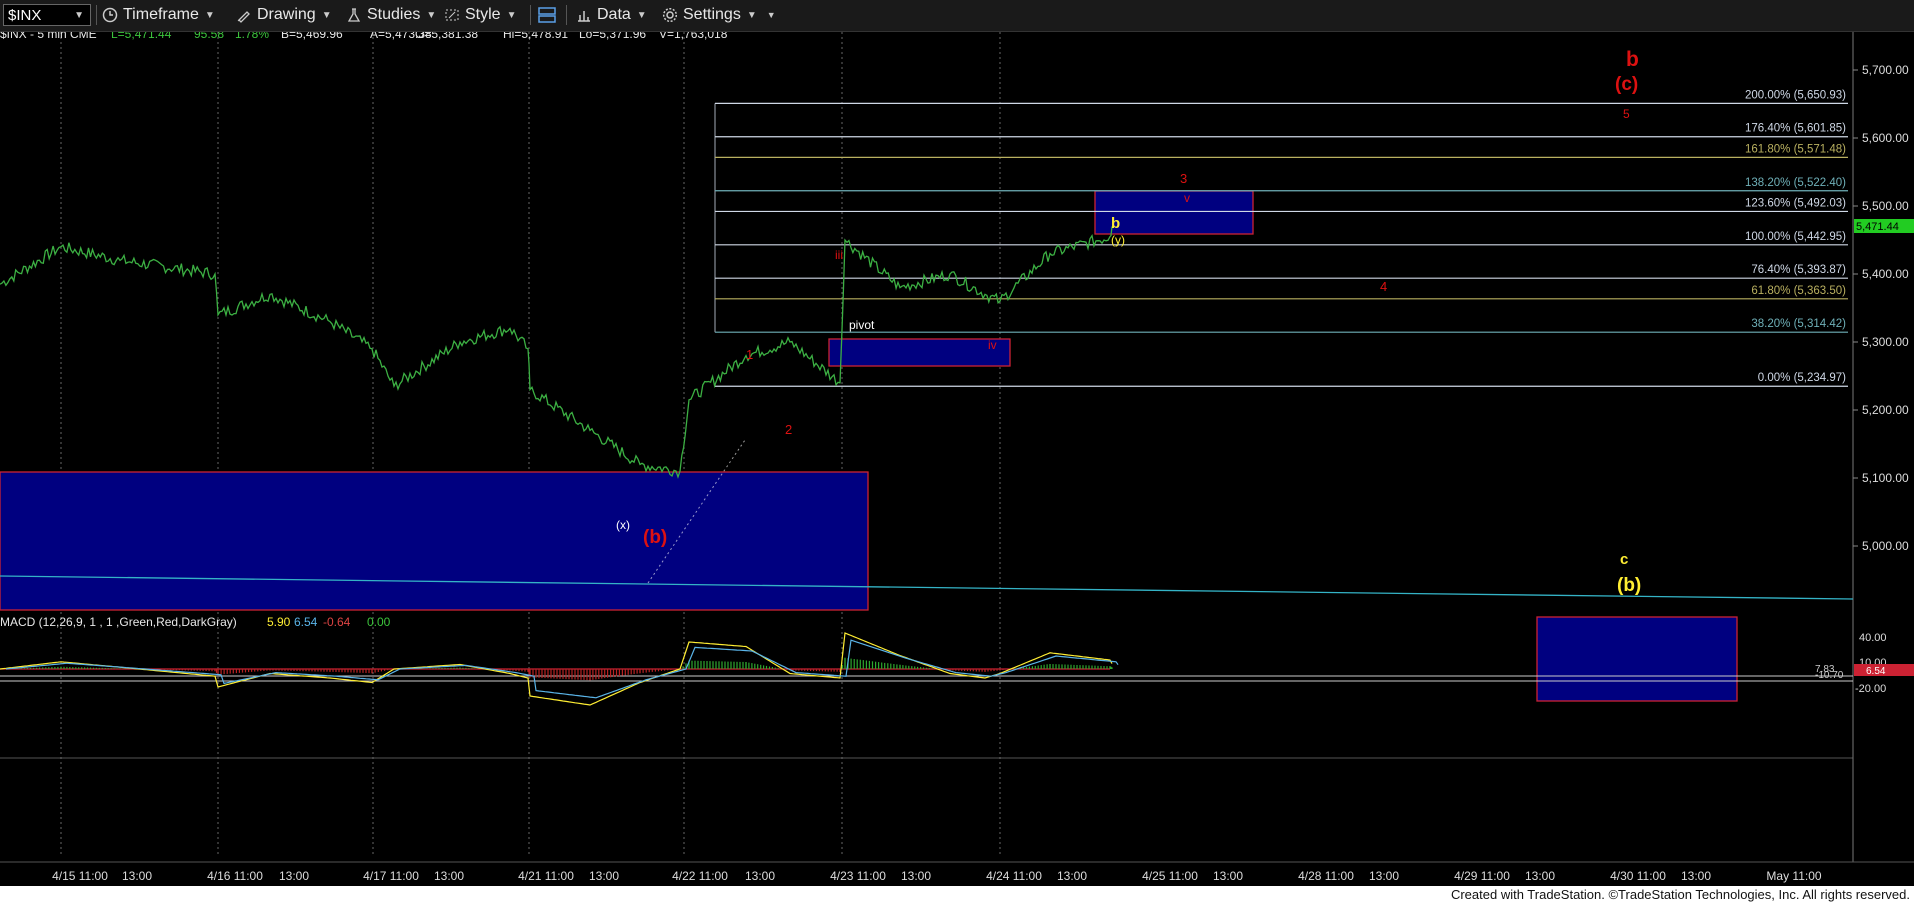 This screenshot has width=1914, height=904. Describe the element at coordinates (243, 17) in the screenshot. I see `pencil-icon` at that location.